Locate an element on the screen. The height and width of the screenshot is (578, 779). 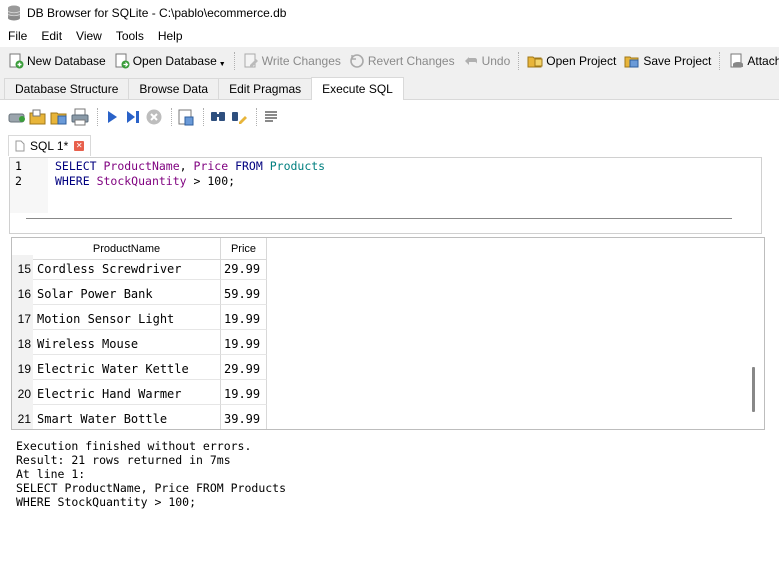
open-sql-file-icon is located at coordinates (38, 117).